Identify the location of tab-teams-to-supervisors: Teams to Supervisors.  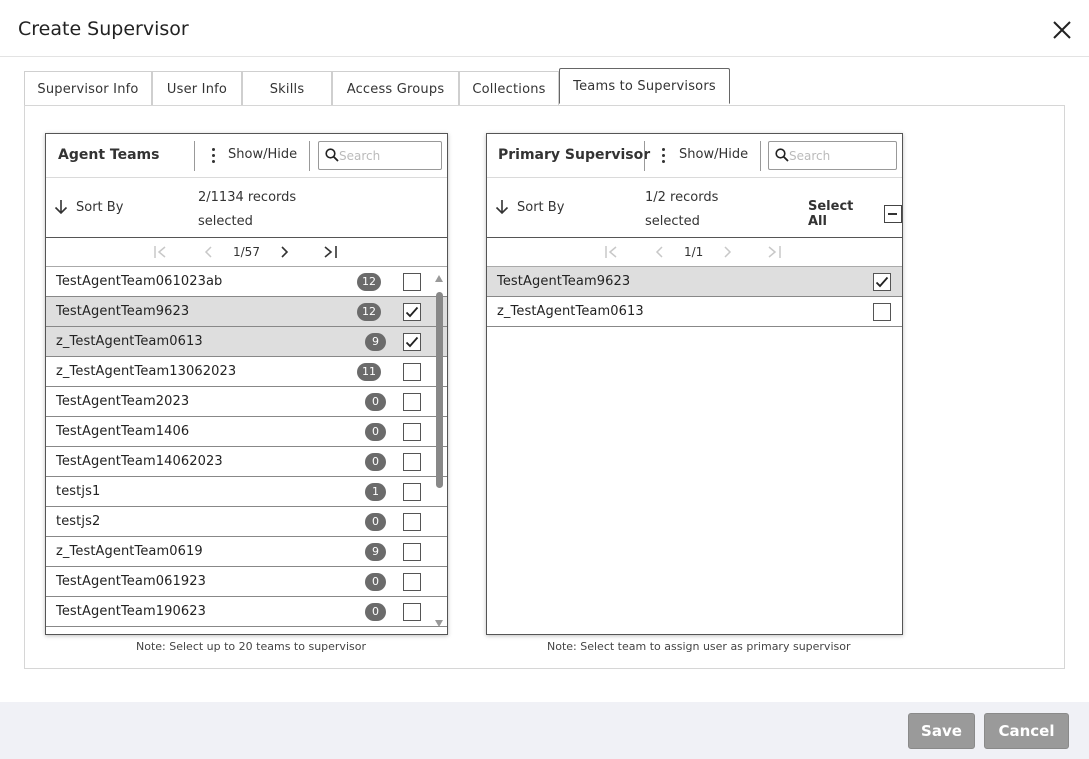
(644, 86).